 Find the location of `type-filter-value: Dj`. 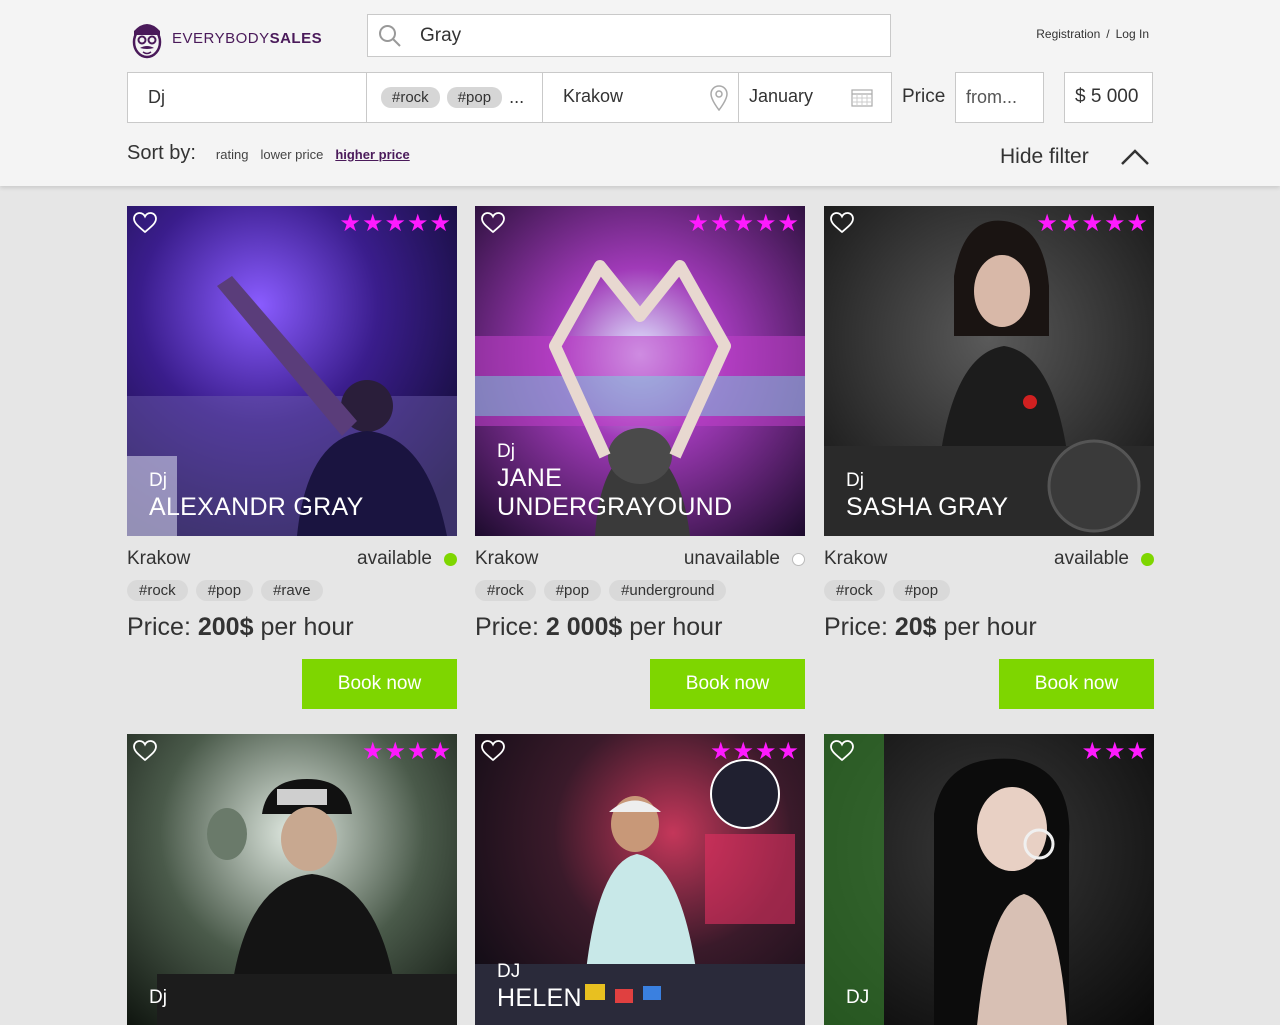

type-filter-value: Dj is located at coordinates (156, 97).